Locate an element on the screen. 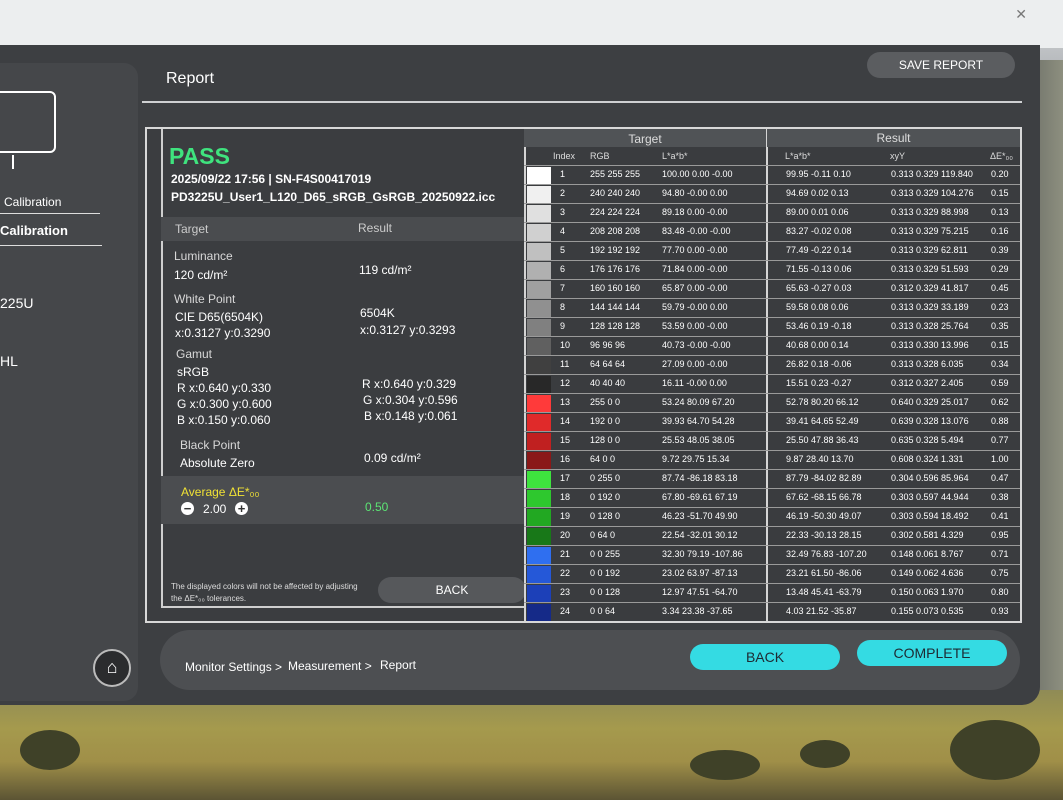 The image size is (1063, 800). back-button: BACK is located at coordinates (765, 657).